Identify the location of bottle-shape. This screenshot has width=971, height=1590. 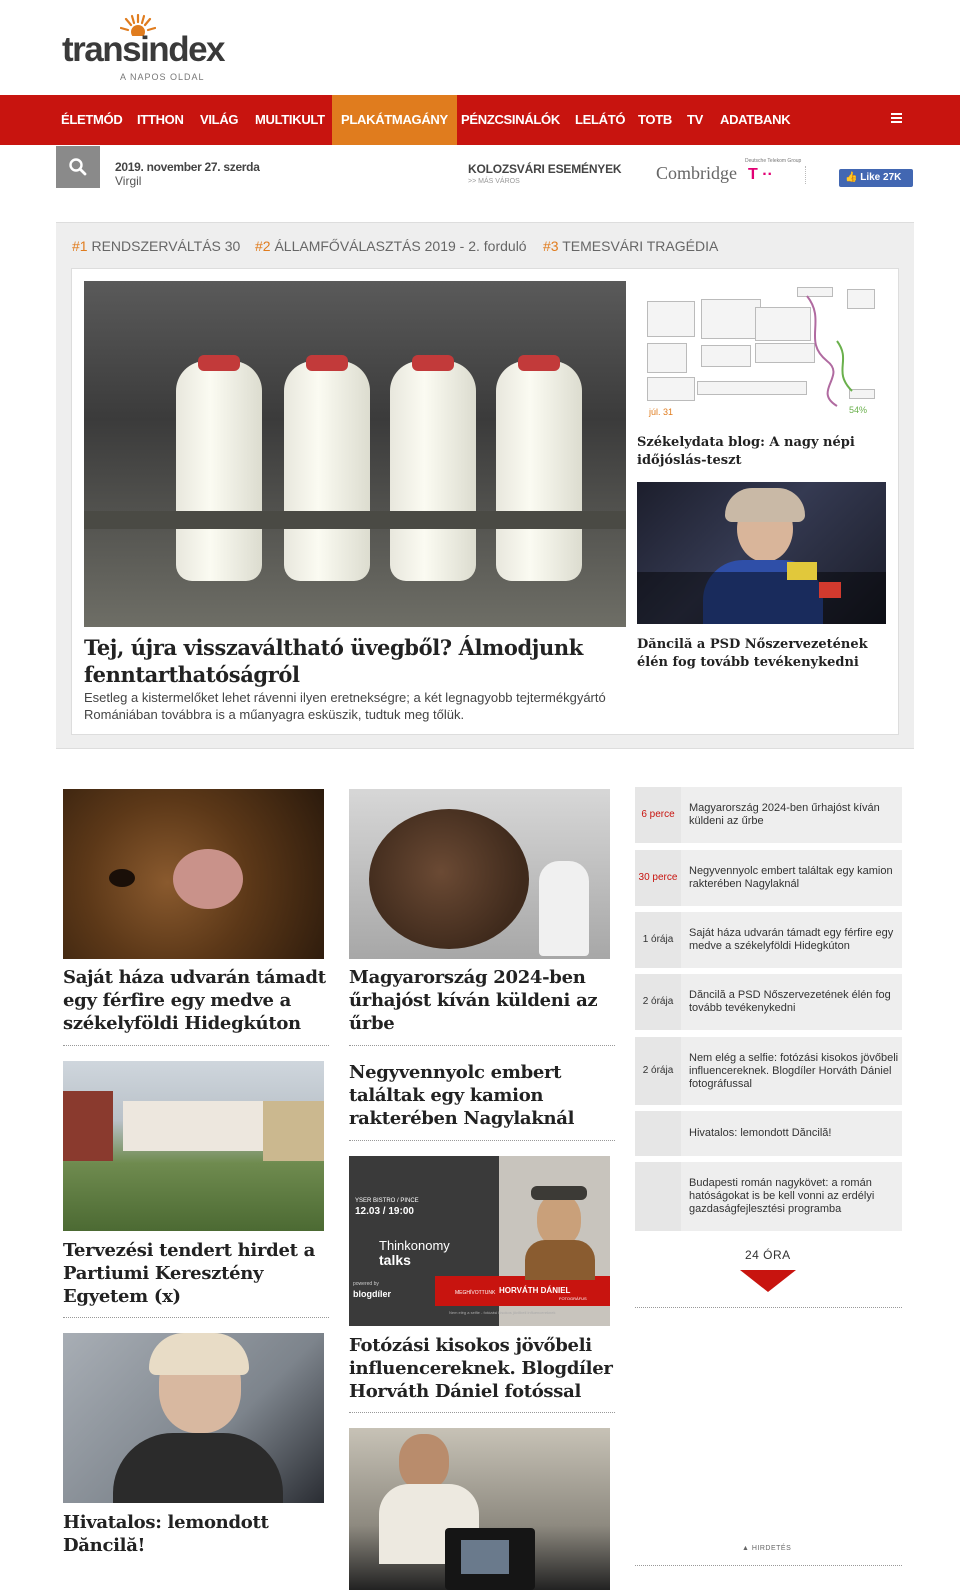
(219, 468).